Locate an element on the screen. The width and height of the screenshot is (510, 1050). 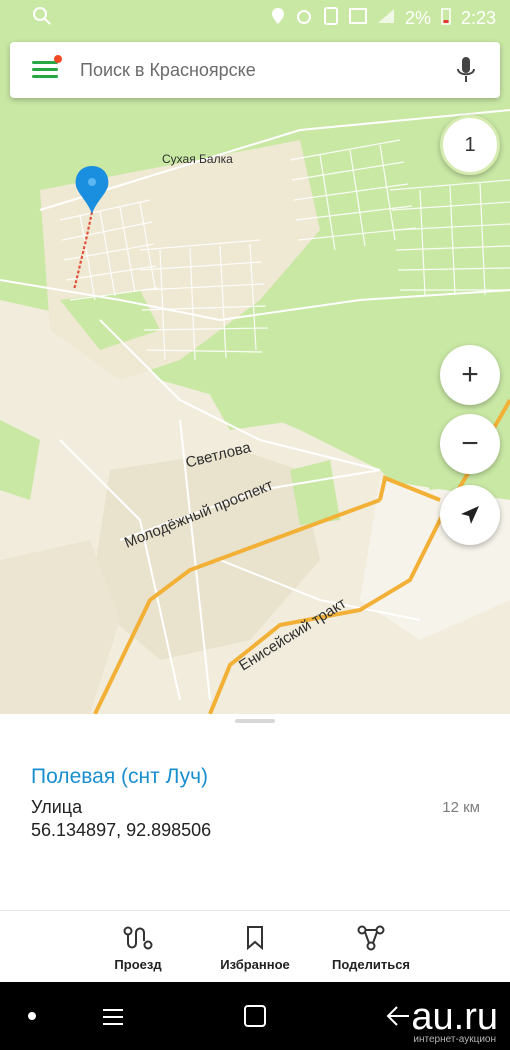
place-type: Улица is located at coordinates (57, 807).